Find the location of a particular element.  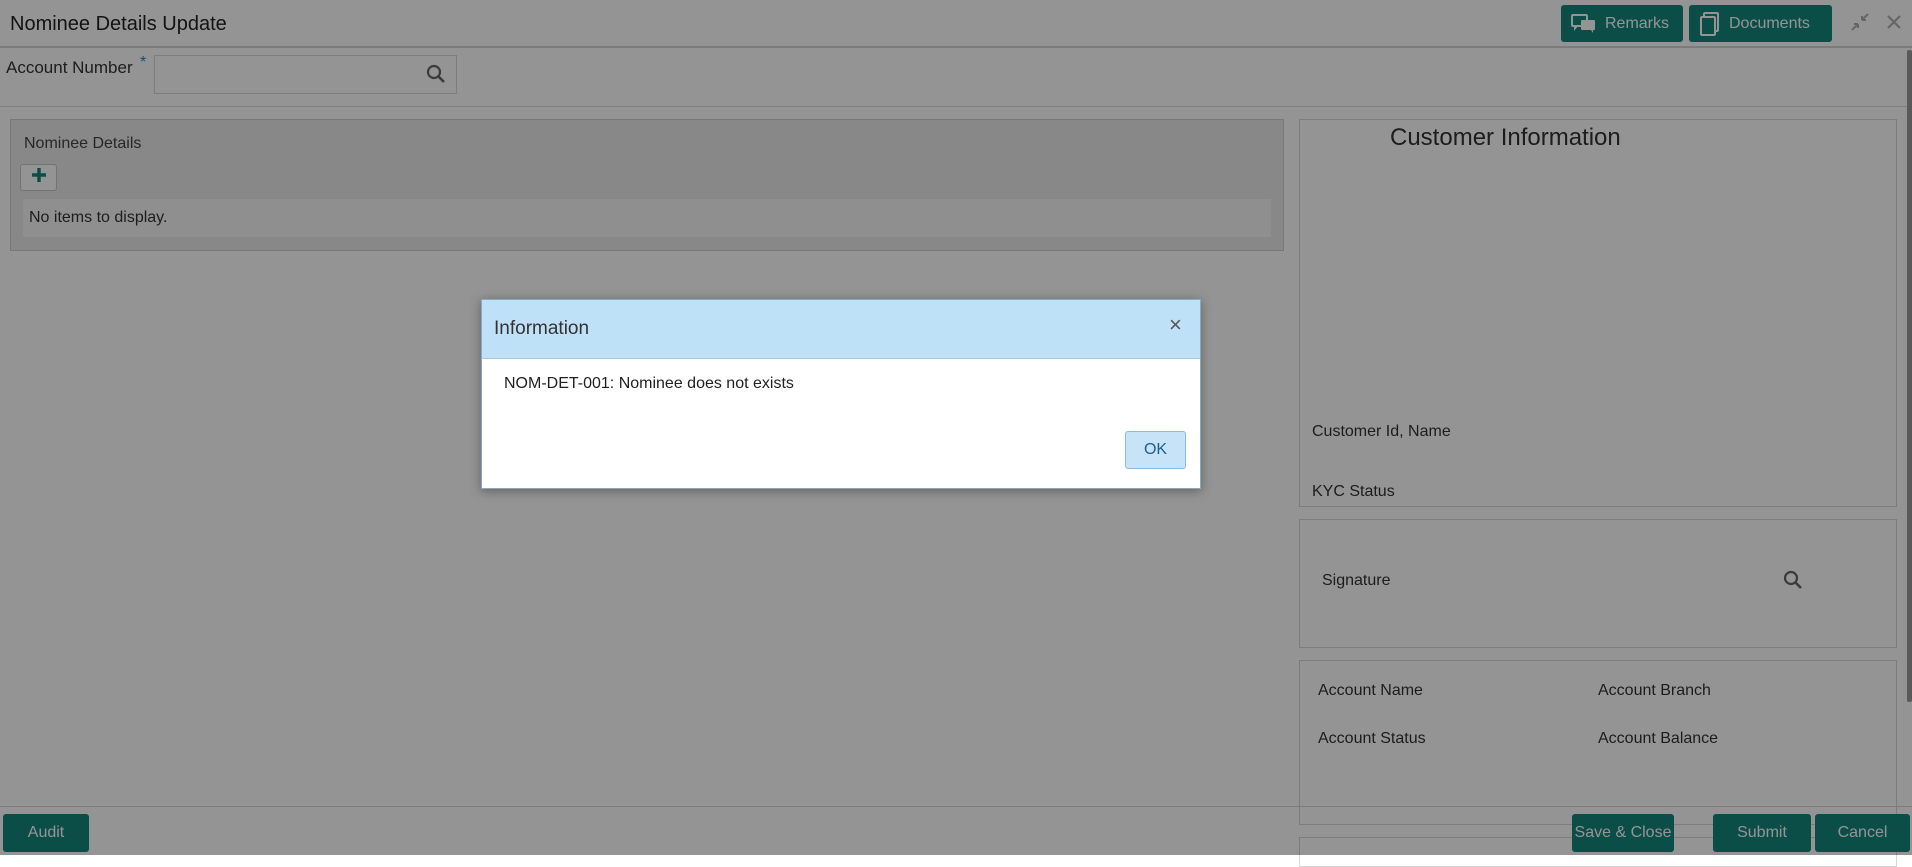

ok-button: OK is located at coordinates (1155, 450).